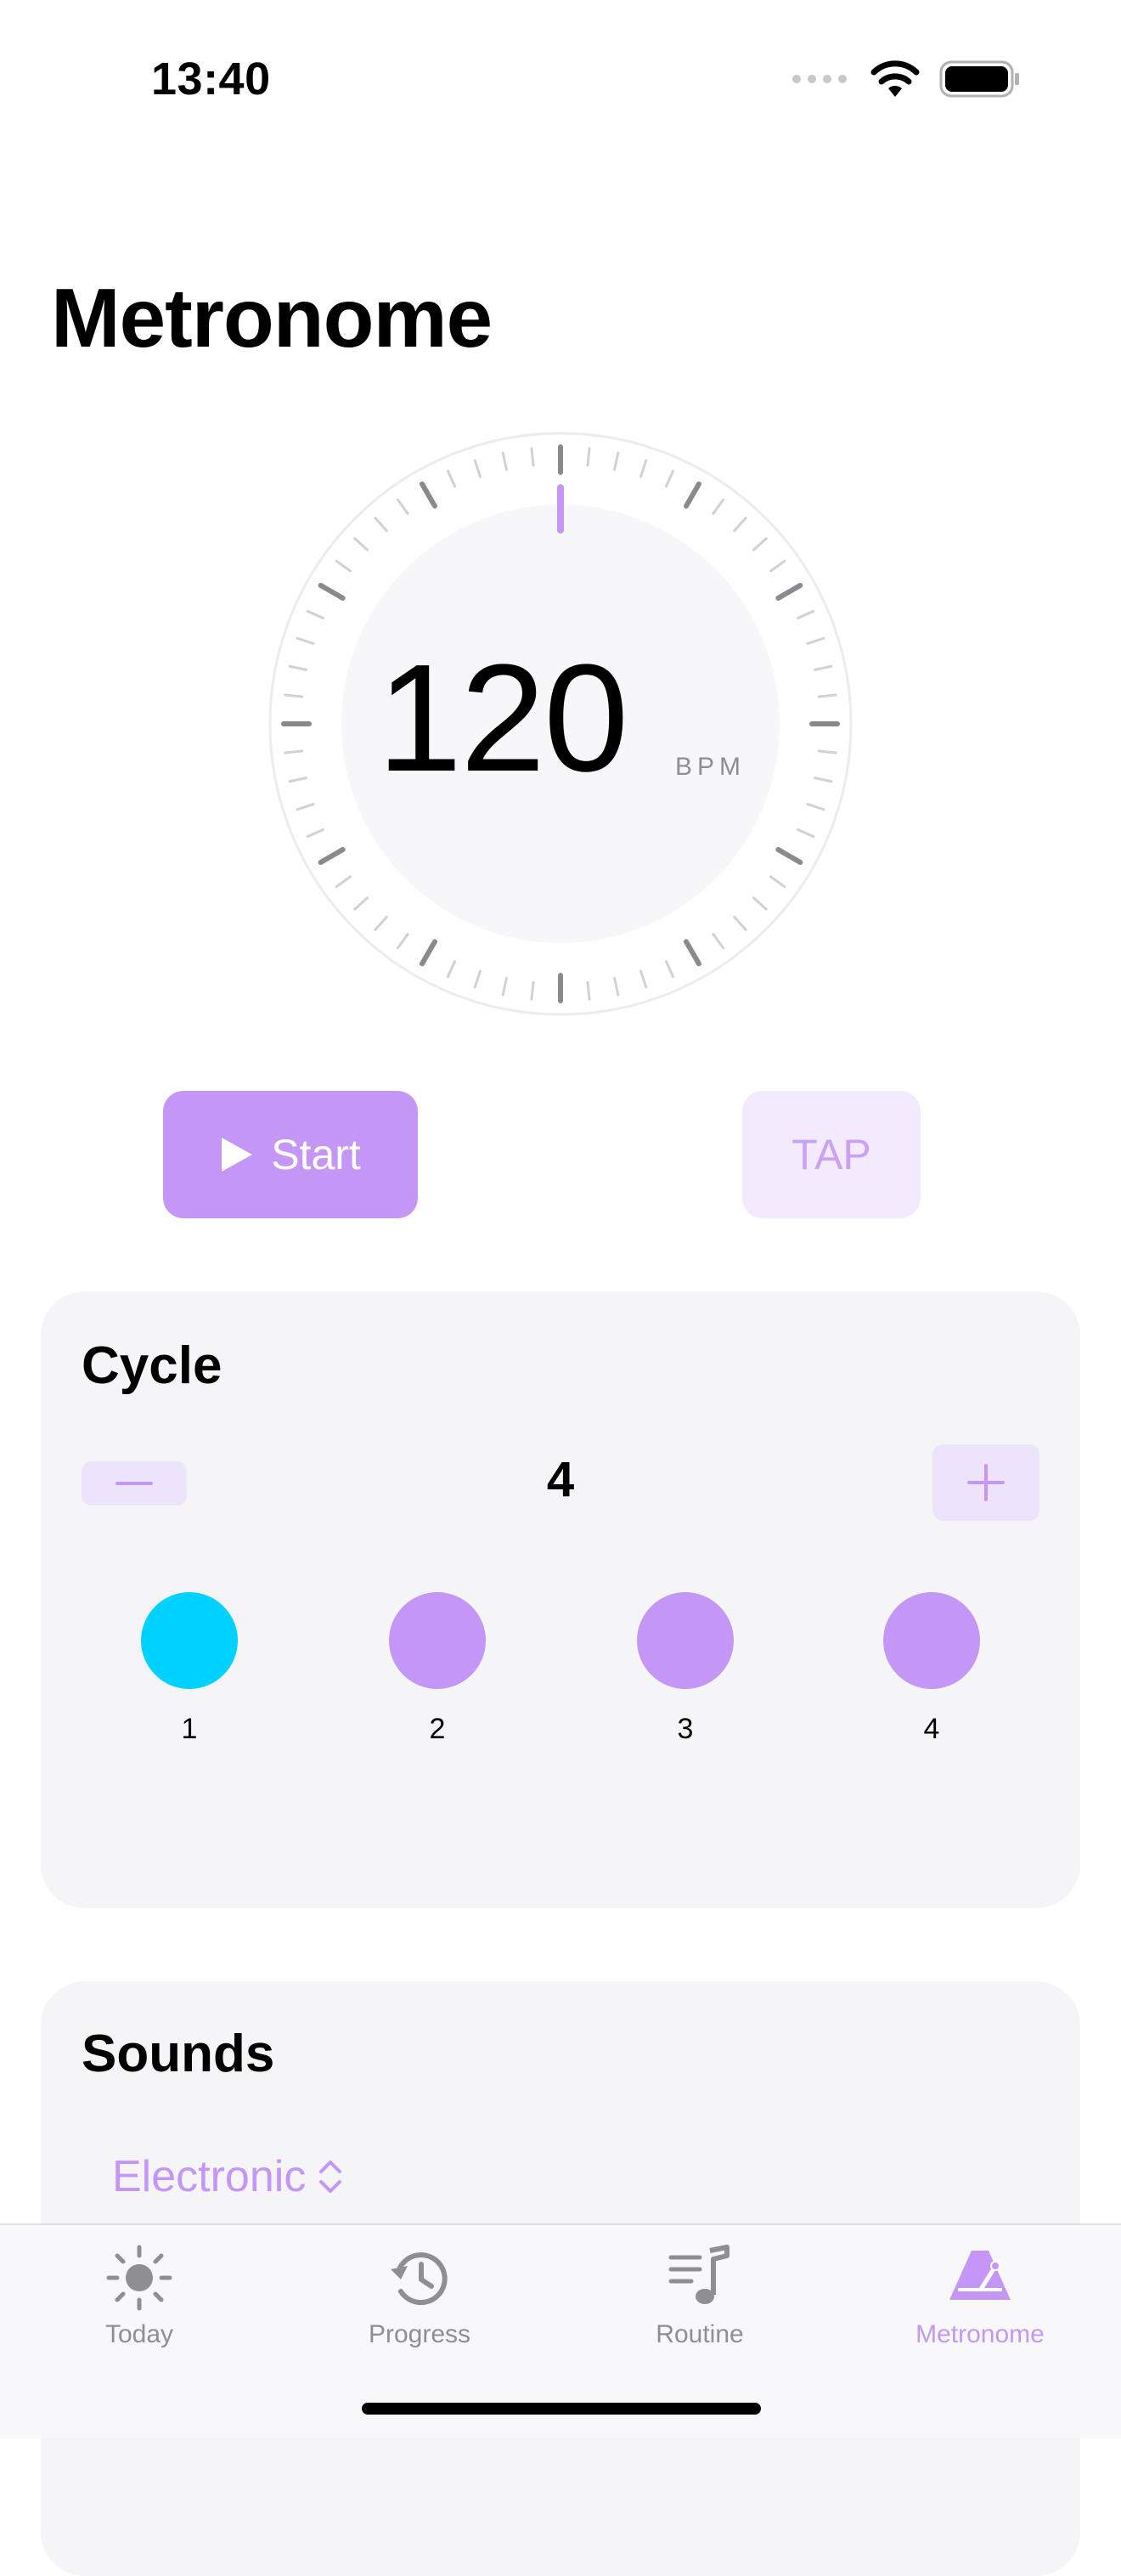  Describe the element at coordinates (710, 767) in the screenshot. I see `bpm-unit: BPM` at that location.